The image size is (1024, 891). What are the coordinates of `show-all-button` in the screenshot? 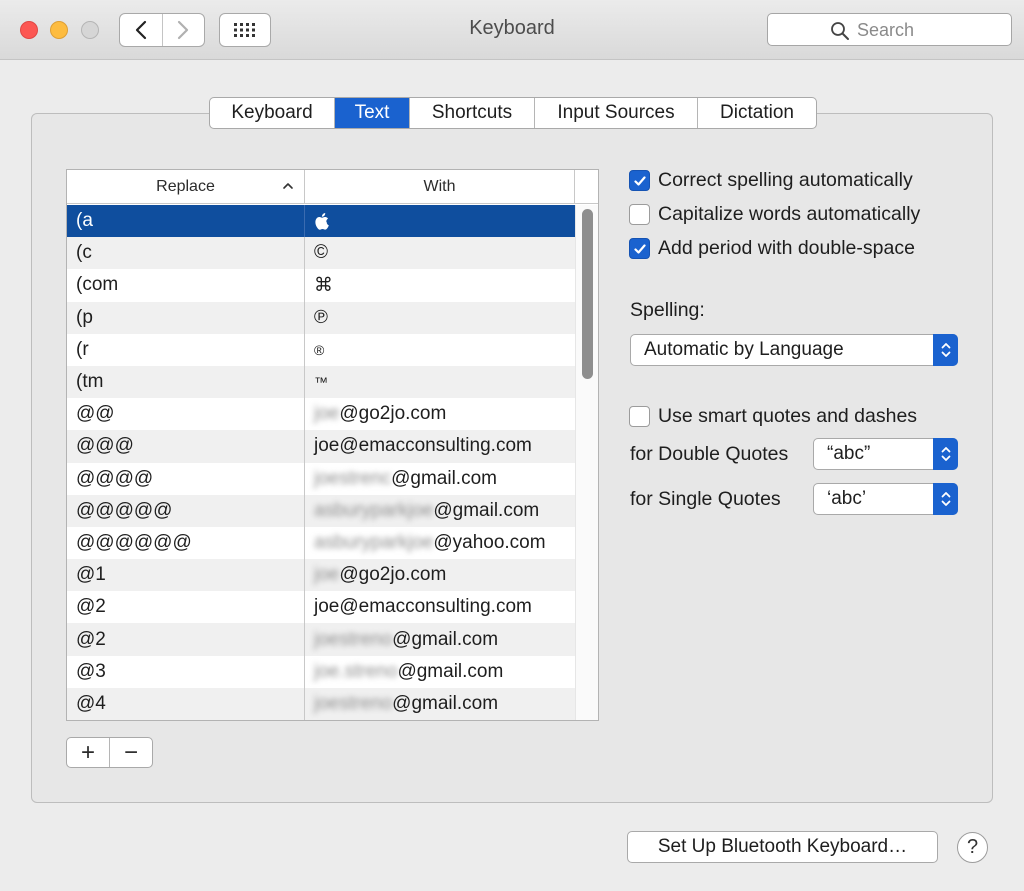 It's located at (245, 30).